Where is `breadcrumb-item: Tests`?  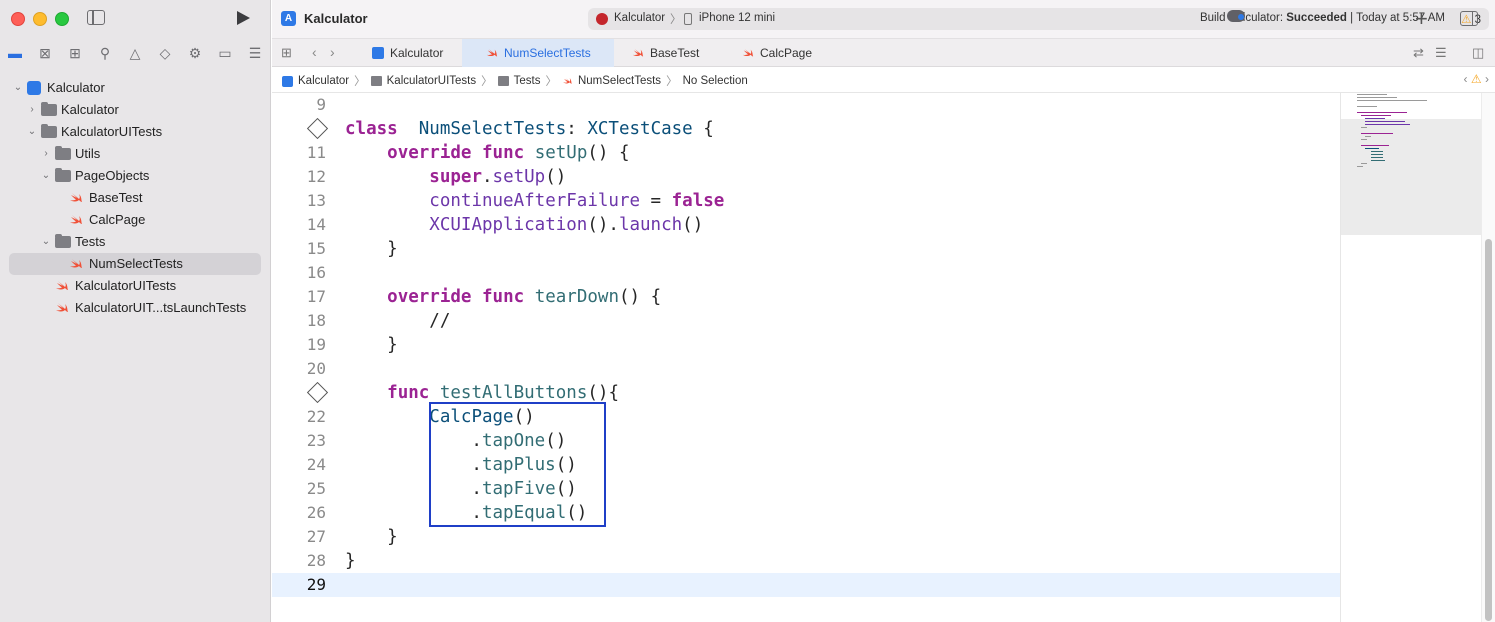 breadcrumb-item: Tests is located at coordinates (519, 81).